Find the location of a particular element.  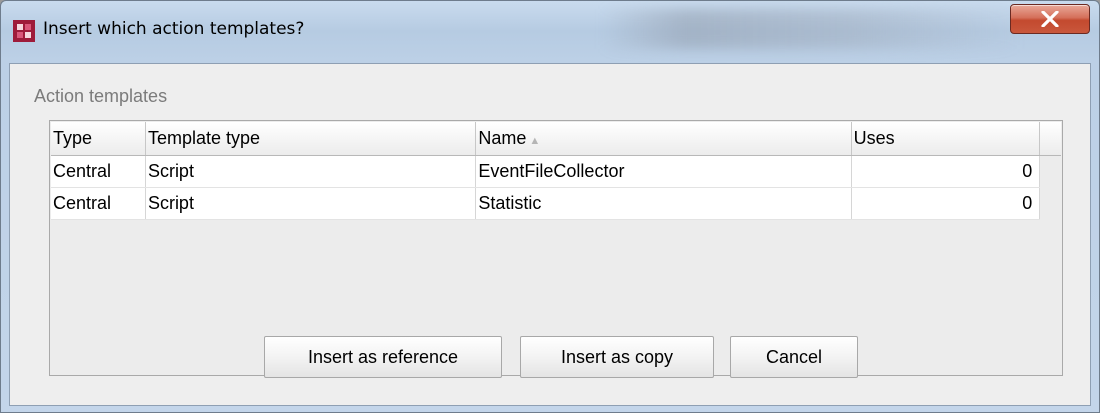

cell-name: EventFileCollector is located at coordinates (663, 171).